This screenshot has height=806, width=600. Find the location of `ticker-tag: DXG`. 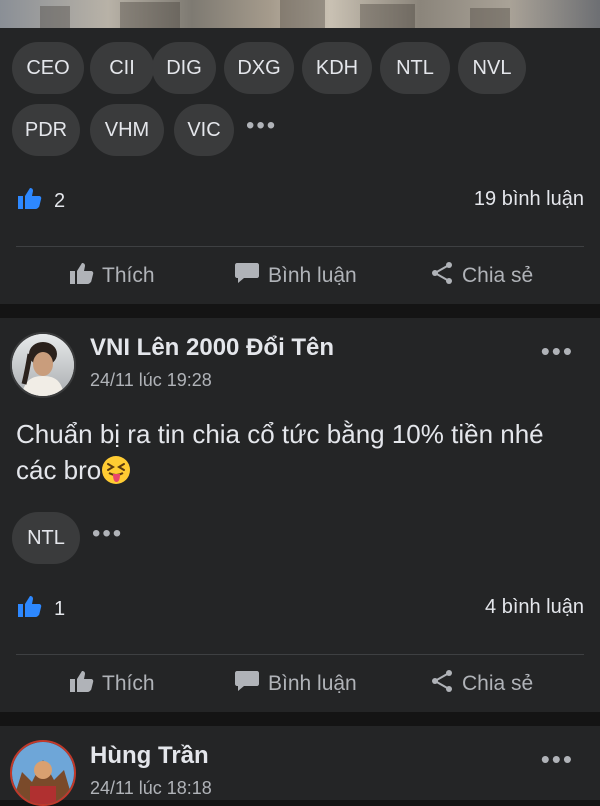

ticker-tag: DXG is located at coordinates (259, 68).